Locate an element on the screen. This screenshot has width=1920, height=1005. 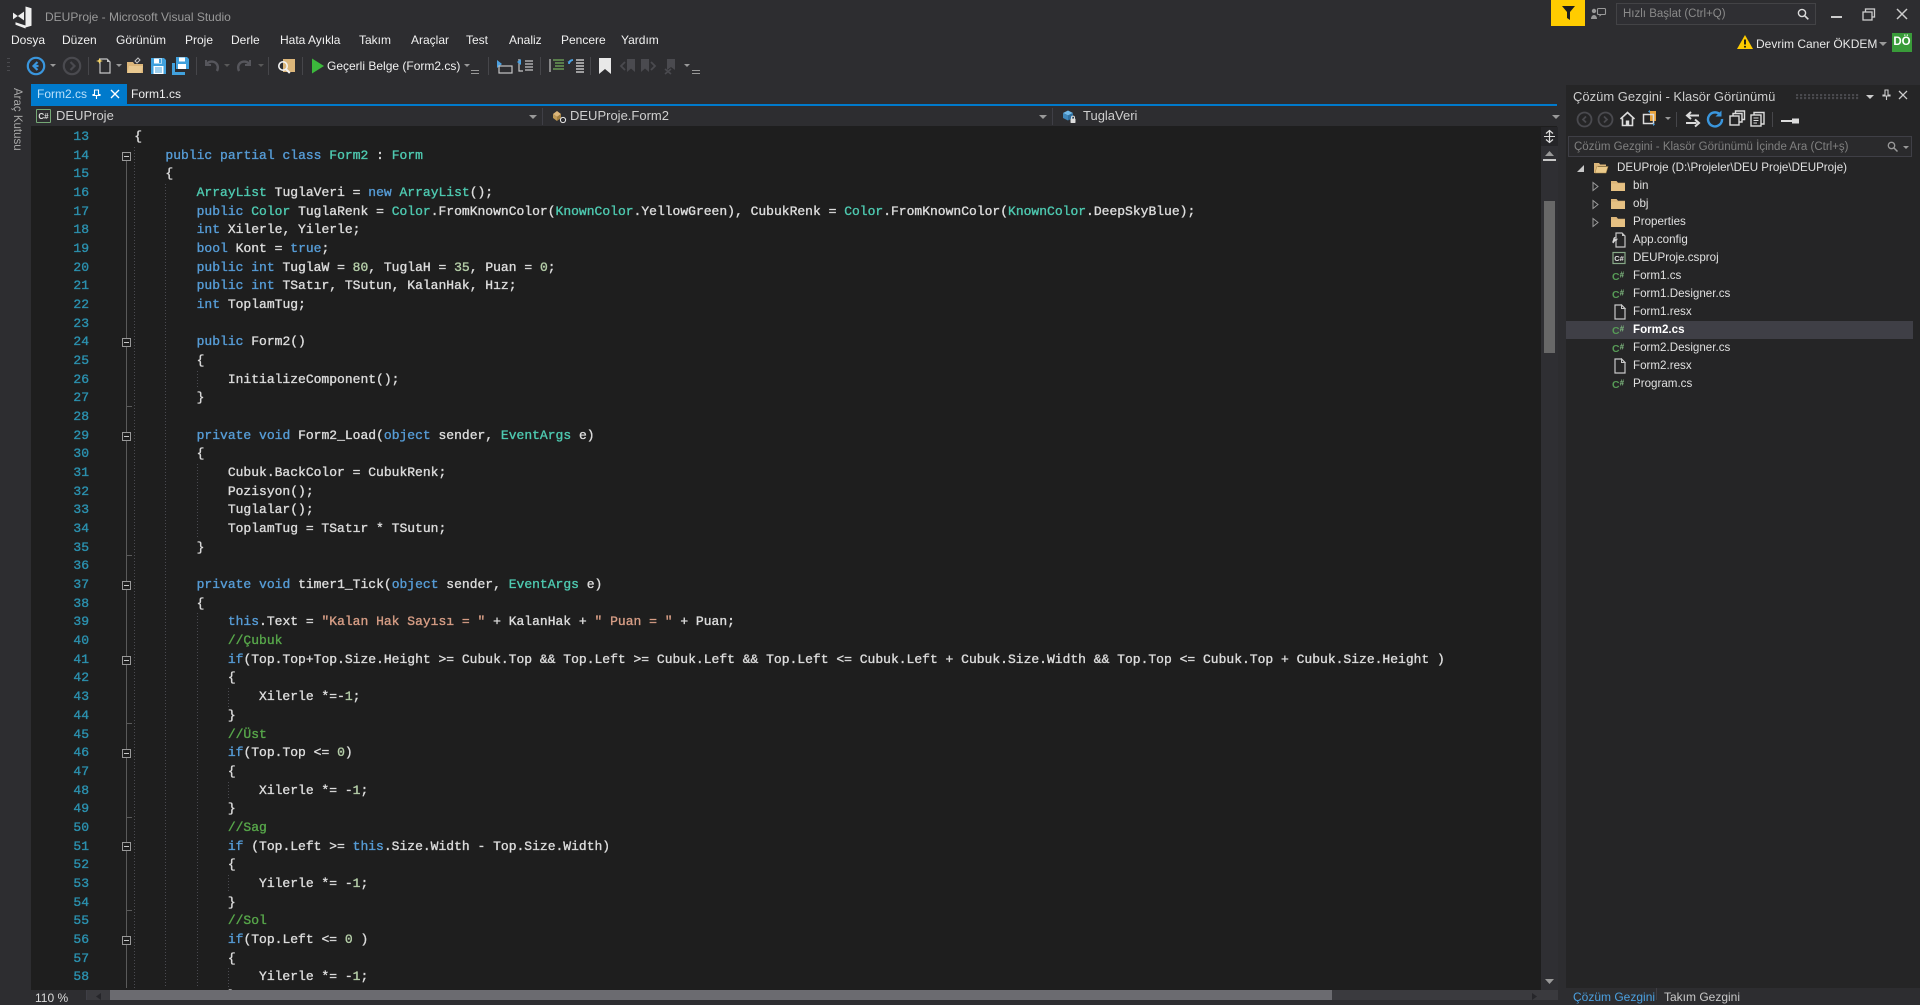
svg-text: C# is located at coordinates (1619, 258).